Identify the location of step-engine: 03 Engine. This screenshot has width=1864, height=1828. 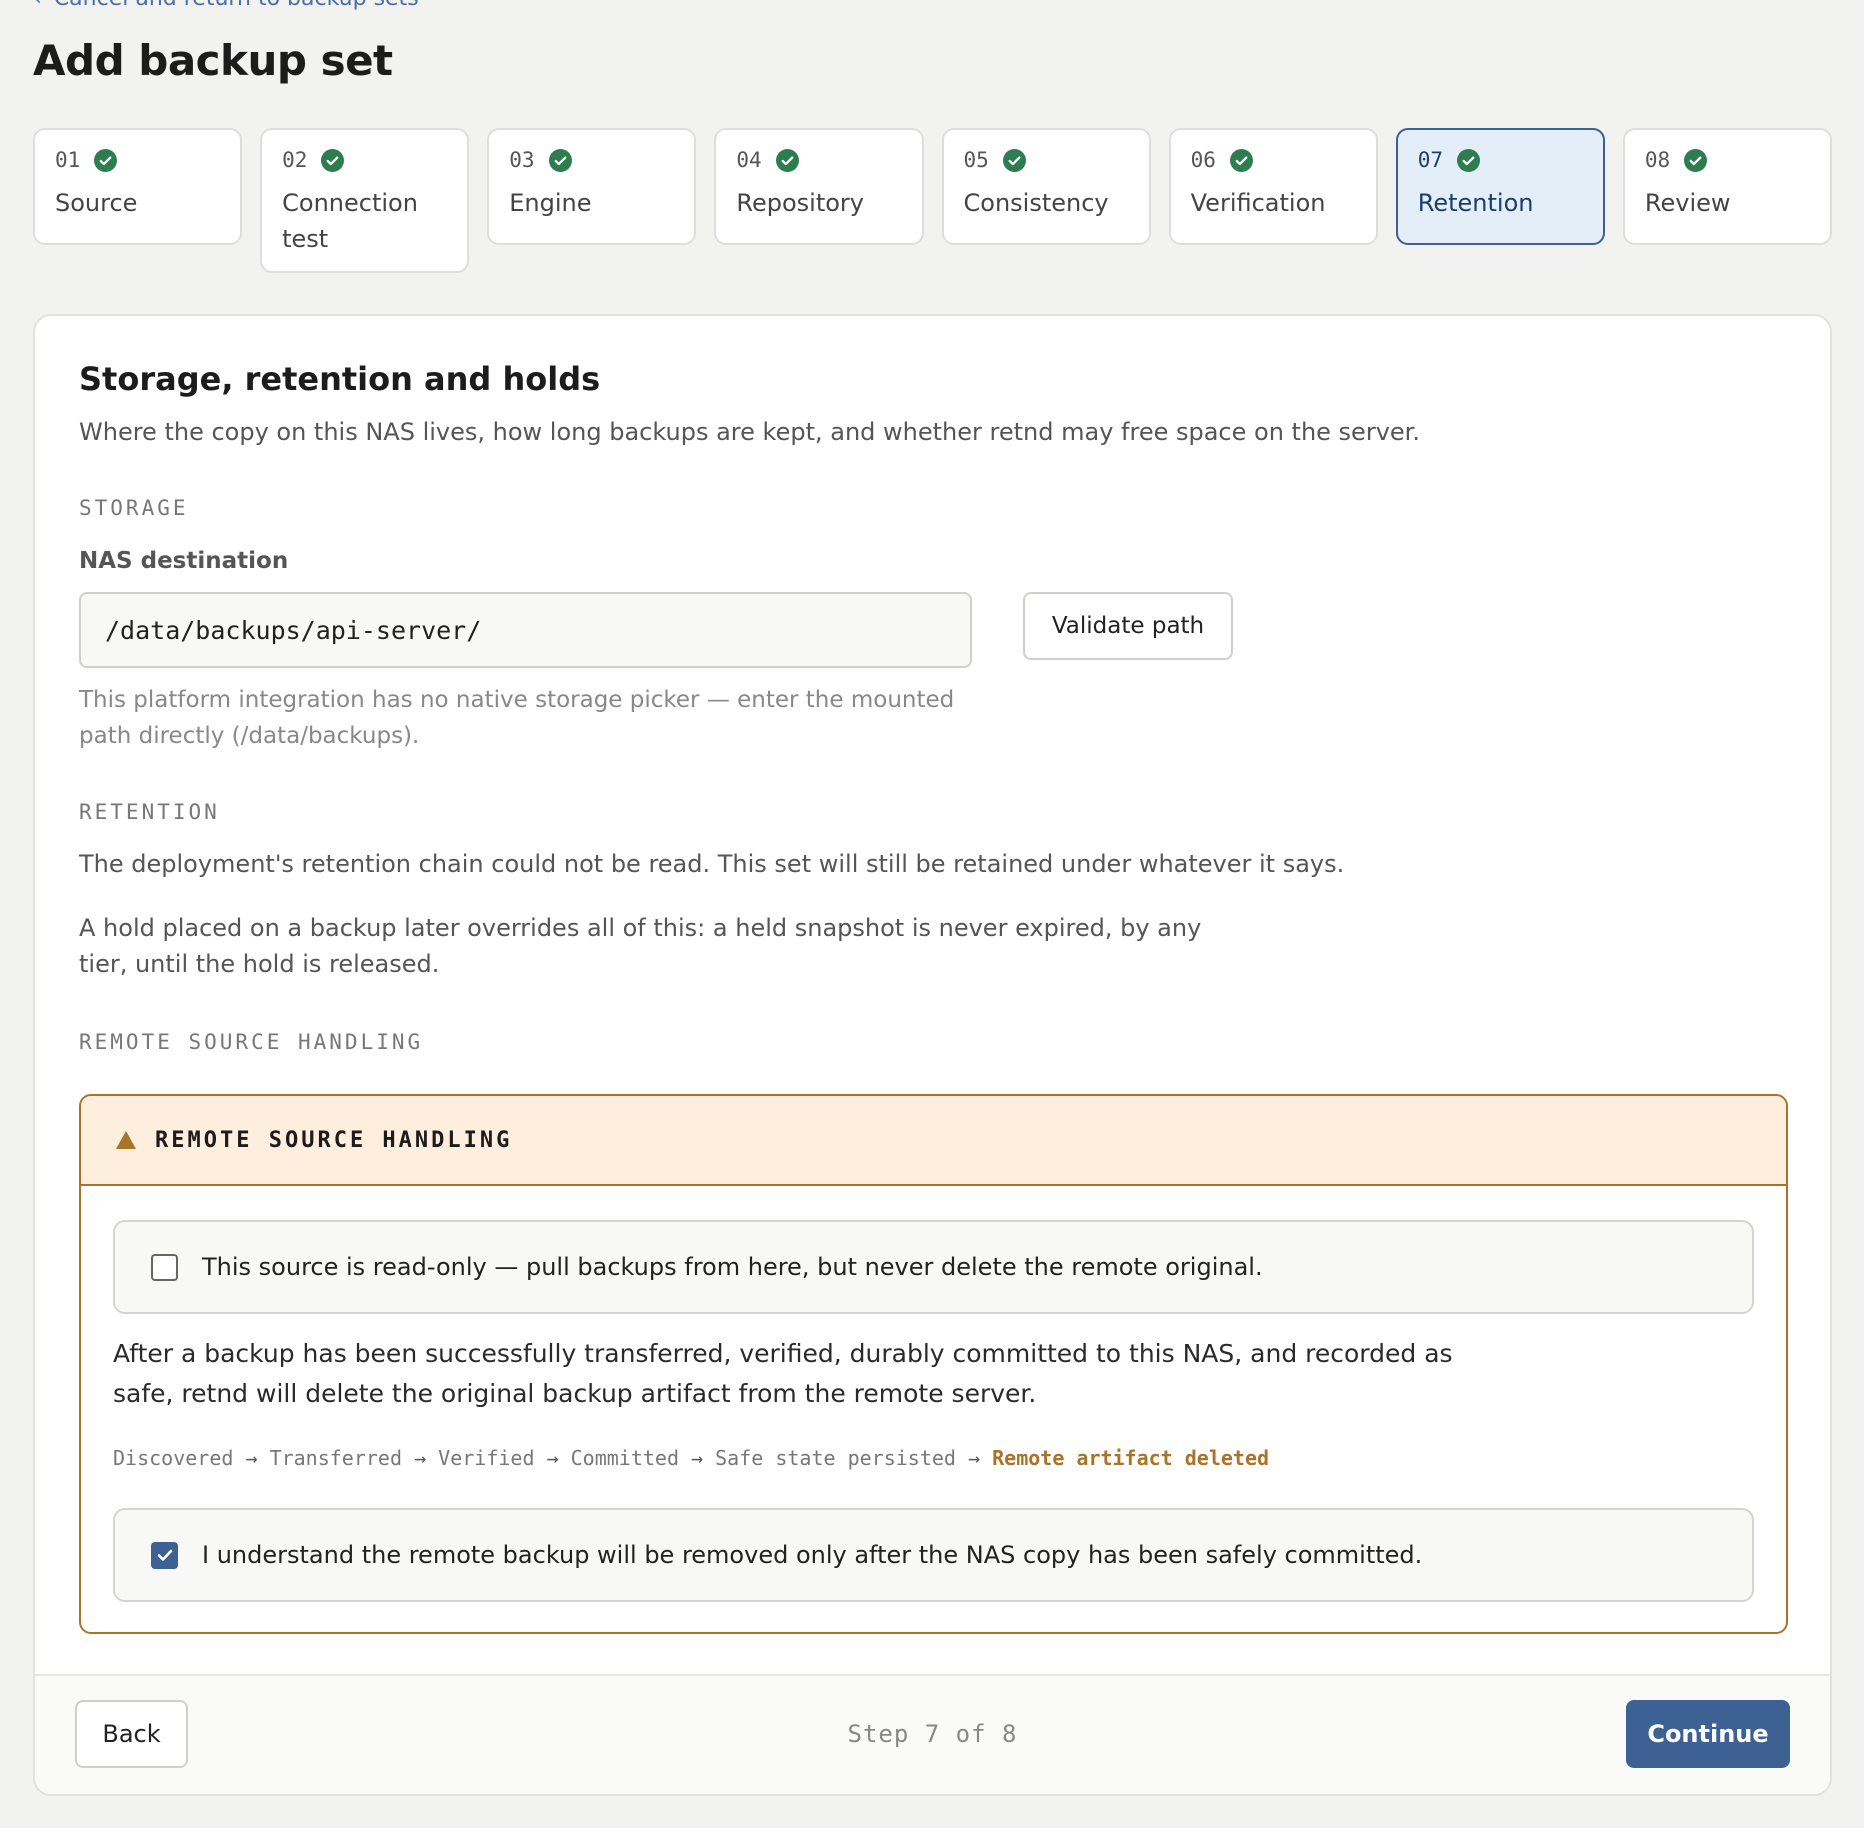
(592, 186).